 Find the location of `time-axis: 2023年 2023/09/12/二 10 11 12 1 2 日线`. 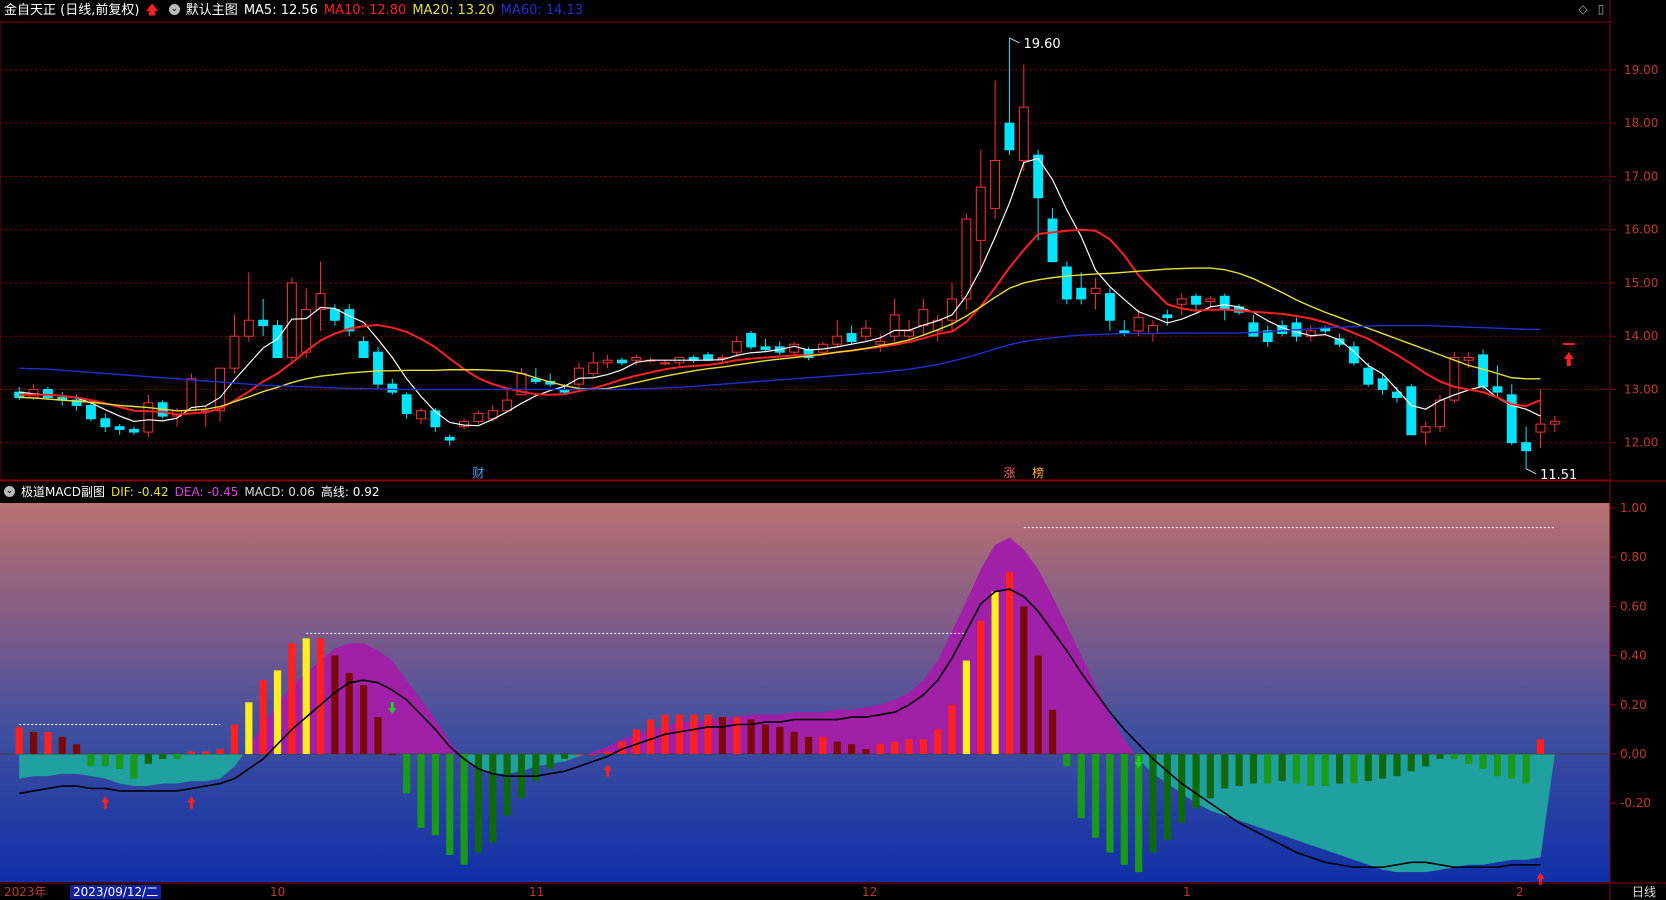

time-axis: 2023年 2023/09/12/二 10 11 12 1 2 日线 is located at coordinates (833, 892).